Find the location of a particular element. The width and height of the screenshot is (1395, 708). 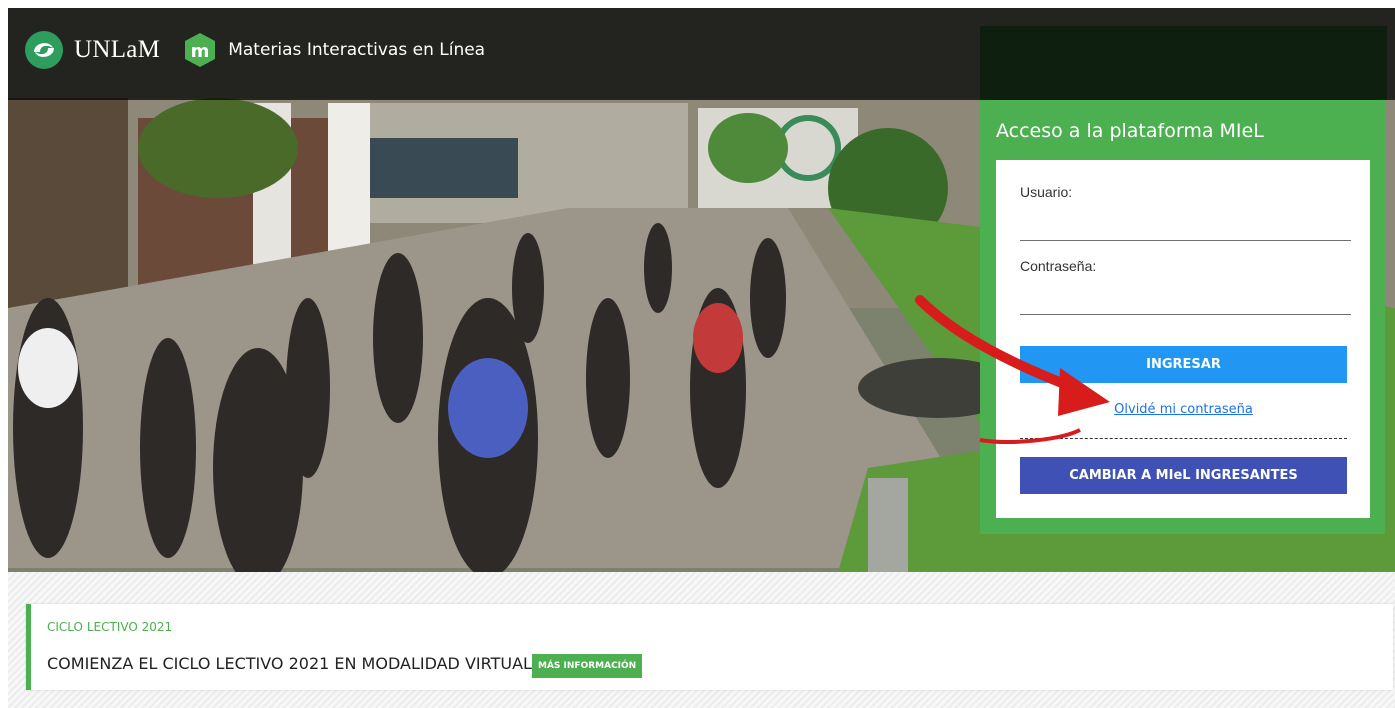

password-label: Contraseña: is located at coordinates (1058, 266).